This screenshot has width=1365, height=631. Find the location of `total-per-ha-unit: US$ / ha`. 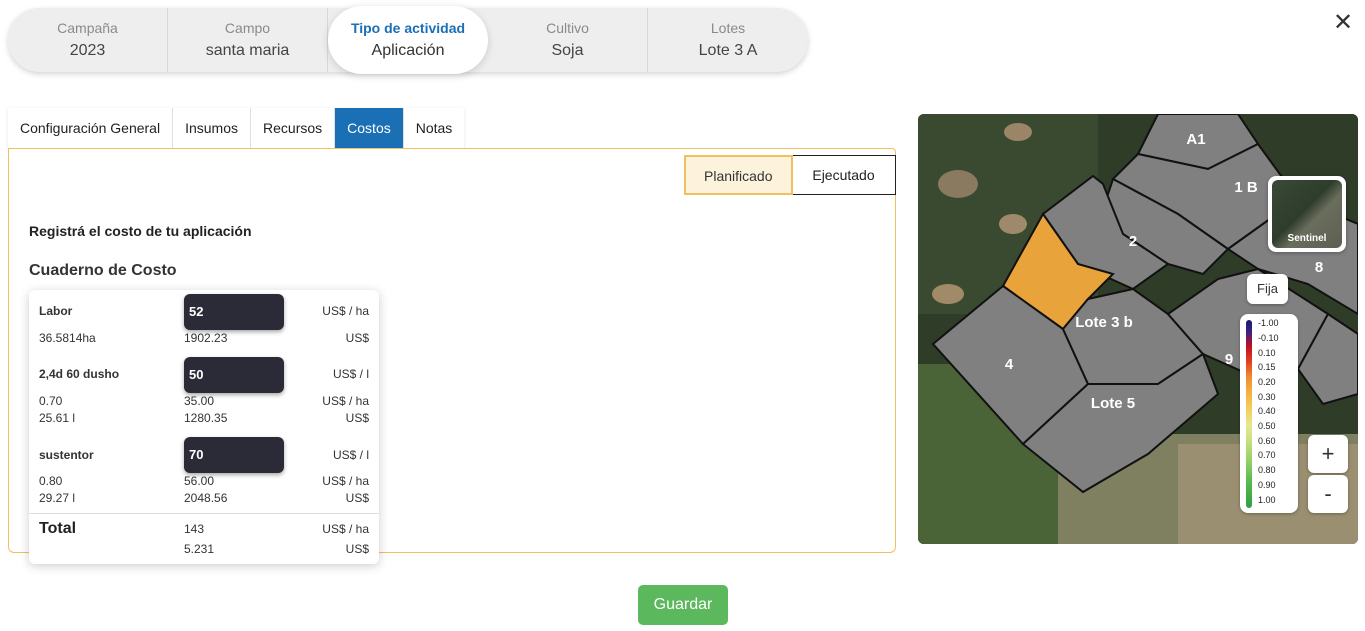

total-per-ha-unit: US$ / ha is located at coordinates (345, 529).